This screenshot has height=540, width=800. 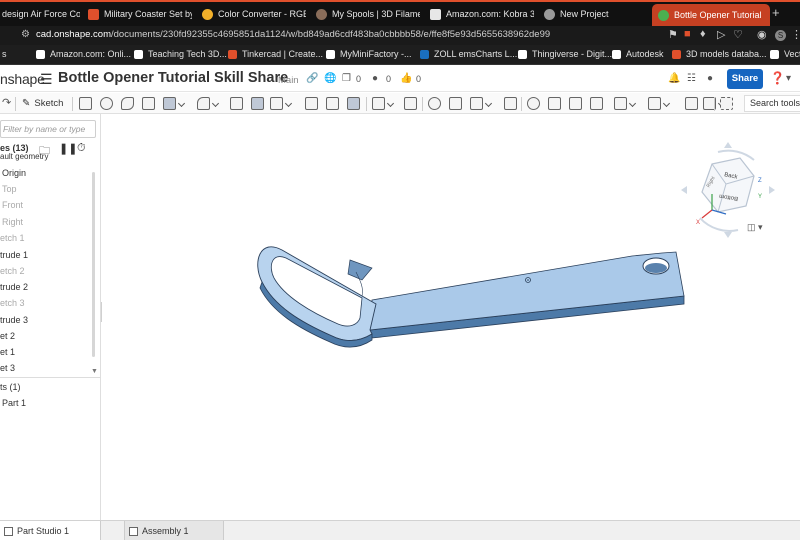 What do you see at coordinates (368, 14) in the screenshot?
I see `browser-tab-4: My Spools | 3D Filamen` at bounding box center [368, 14].